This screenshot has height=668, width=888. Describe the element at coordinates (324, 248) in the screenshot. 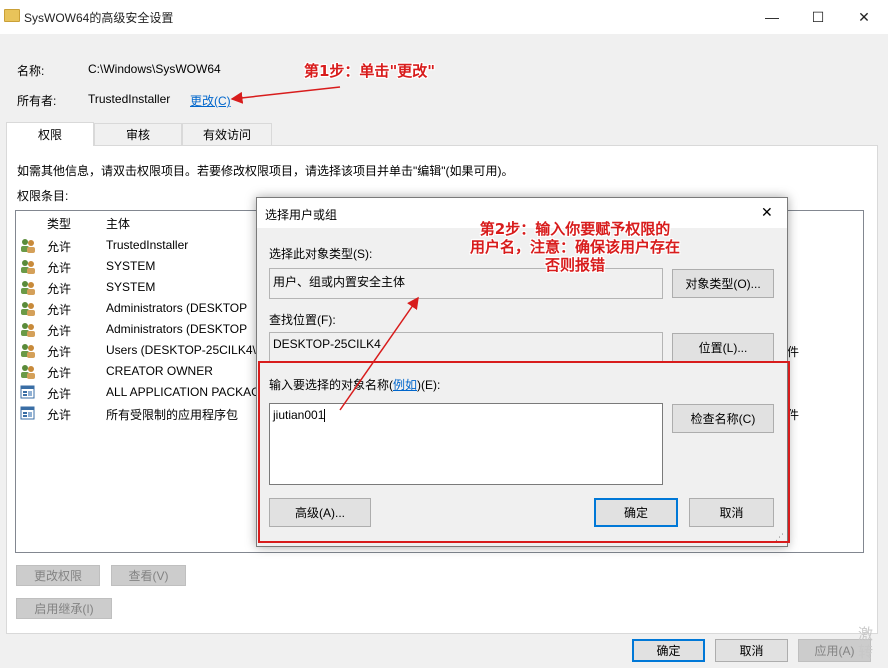

I see `annotation-arrows` at that location.